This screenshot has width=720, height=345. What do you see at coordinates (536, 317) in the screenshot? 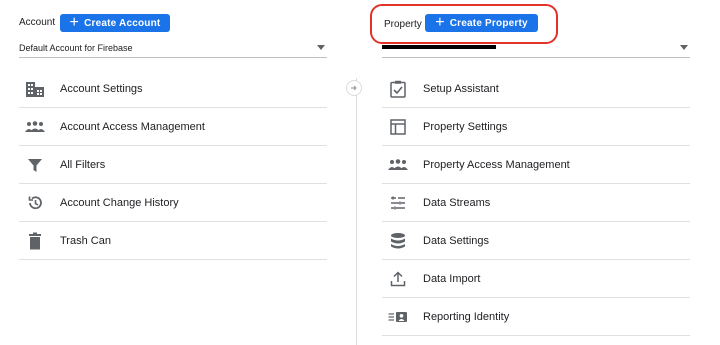
I see `menu-item-reporting-identity: Reporting Identity` at bounding box center [536, 317].